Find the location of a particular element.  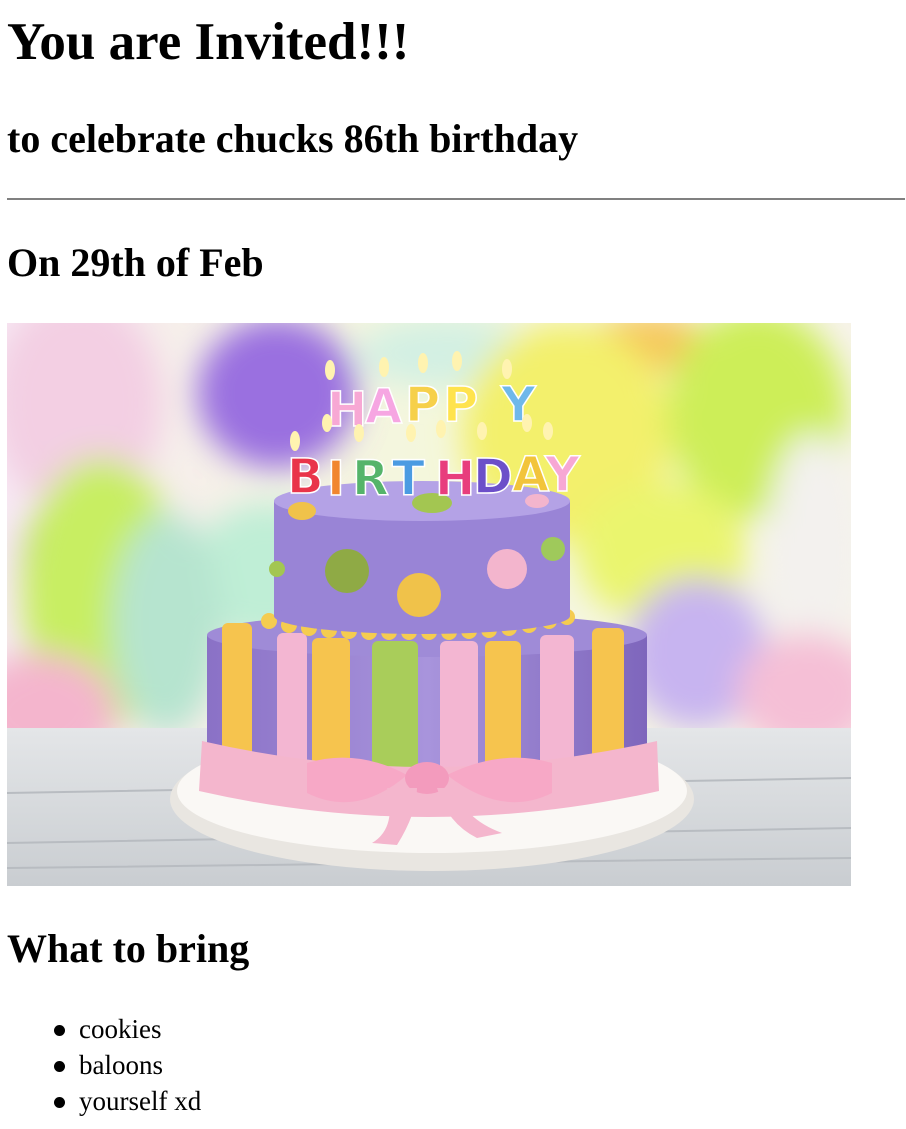

list-item: baloons is located at coordinates (127, 1065).